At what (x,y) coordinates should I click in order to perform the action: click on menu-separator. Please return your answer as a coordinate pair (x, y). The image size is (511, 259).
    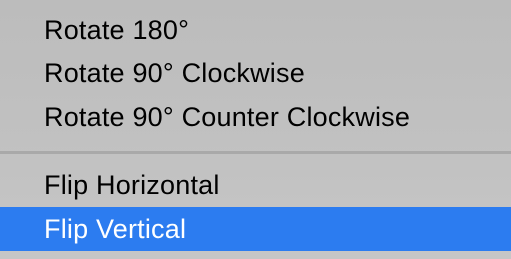
    Looking at the image, I should click on (255, 152).